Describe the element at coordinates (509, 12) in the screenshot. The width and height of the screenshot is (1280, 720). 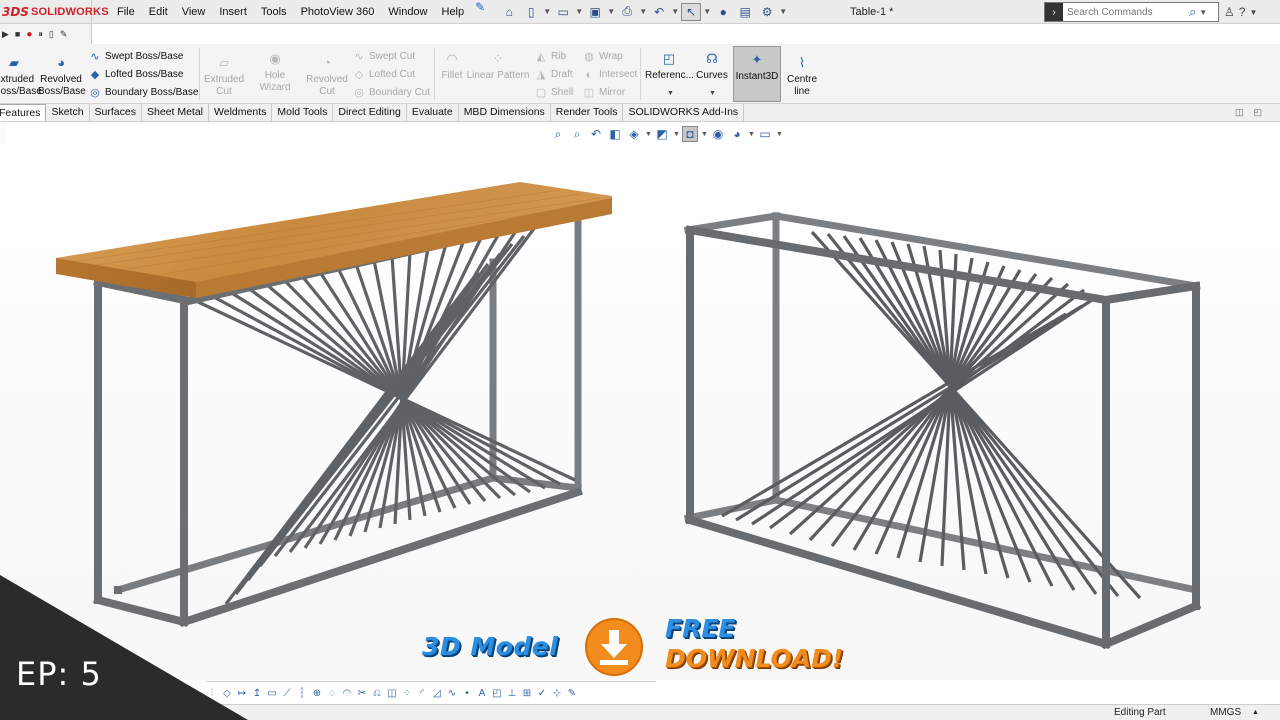
I see `home-icon: ⌂` at that location.